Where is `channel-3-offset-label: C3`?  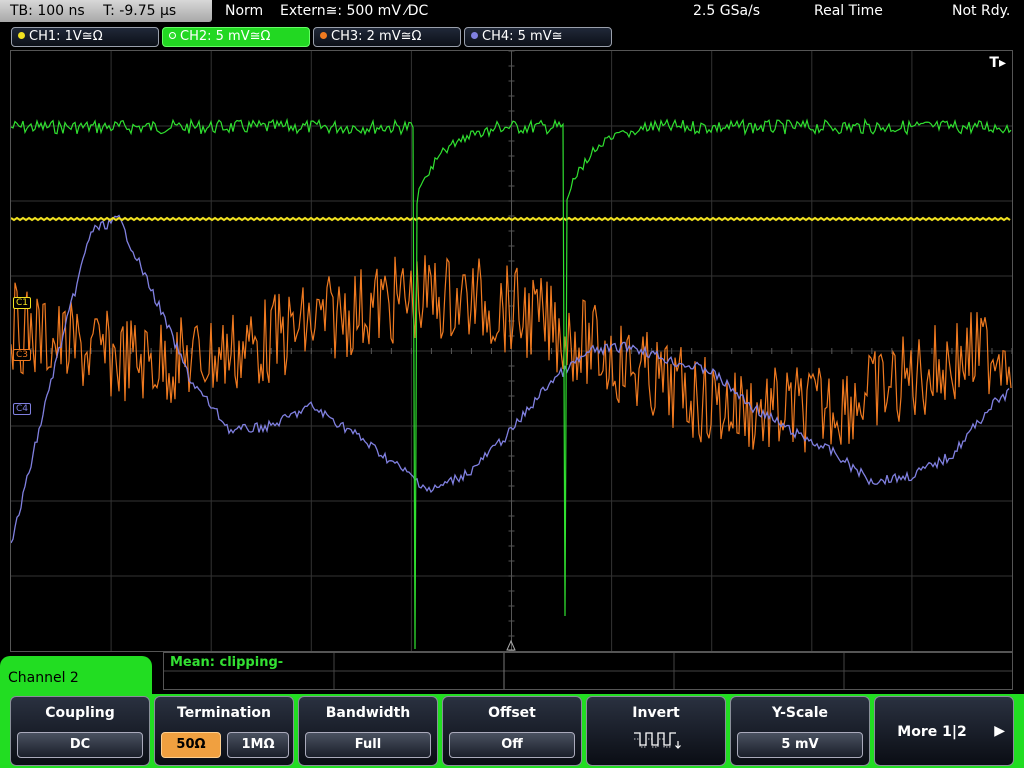 channel-3-offset-label: C3 is located at coordinates (22, 355).